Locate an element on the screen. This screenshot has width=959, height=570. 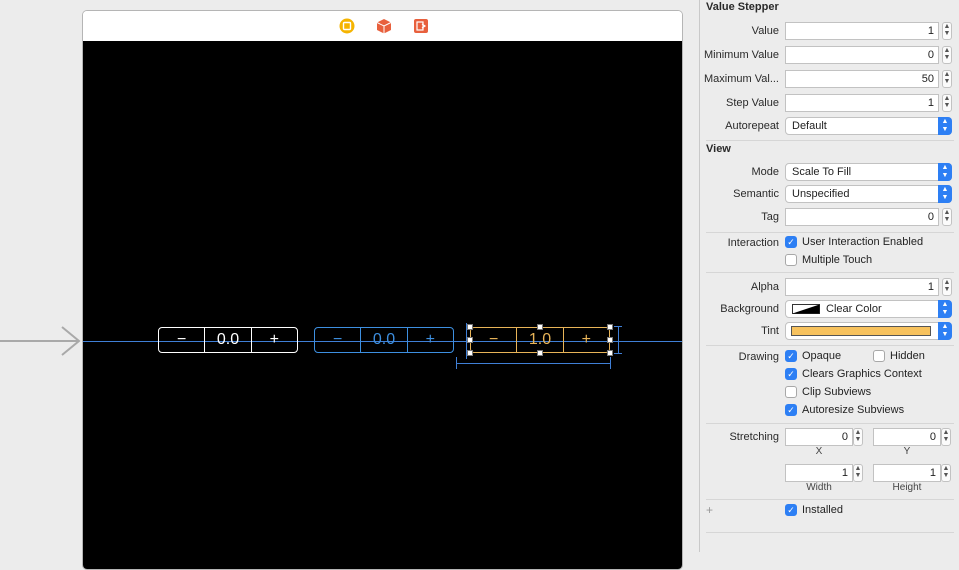
autoresize-subviews-checkbox: ✓ Autoresize Subviews is located at coordinates (844, 410).